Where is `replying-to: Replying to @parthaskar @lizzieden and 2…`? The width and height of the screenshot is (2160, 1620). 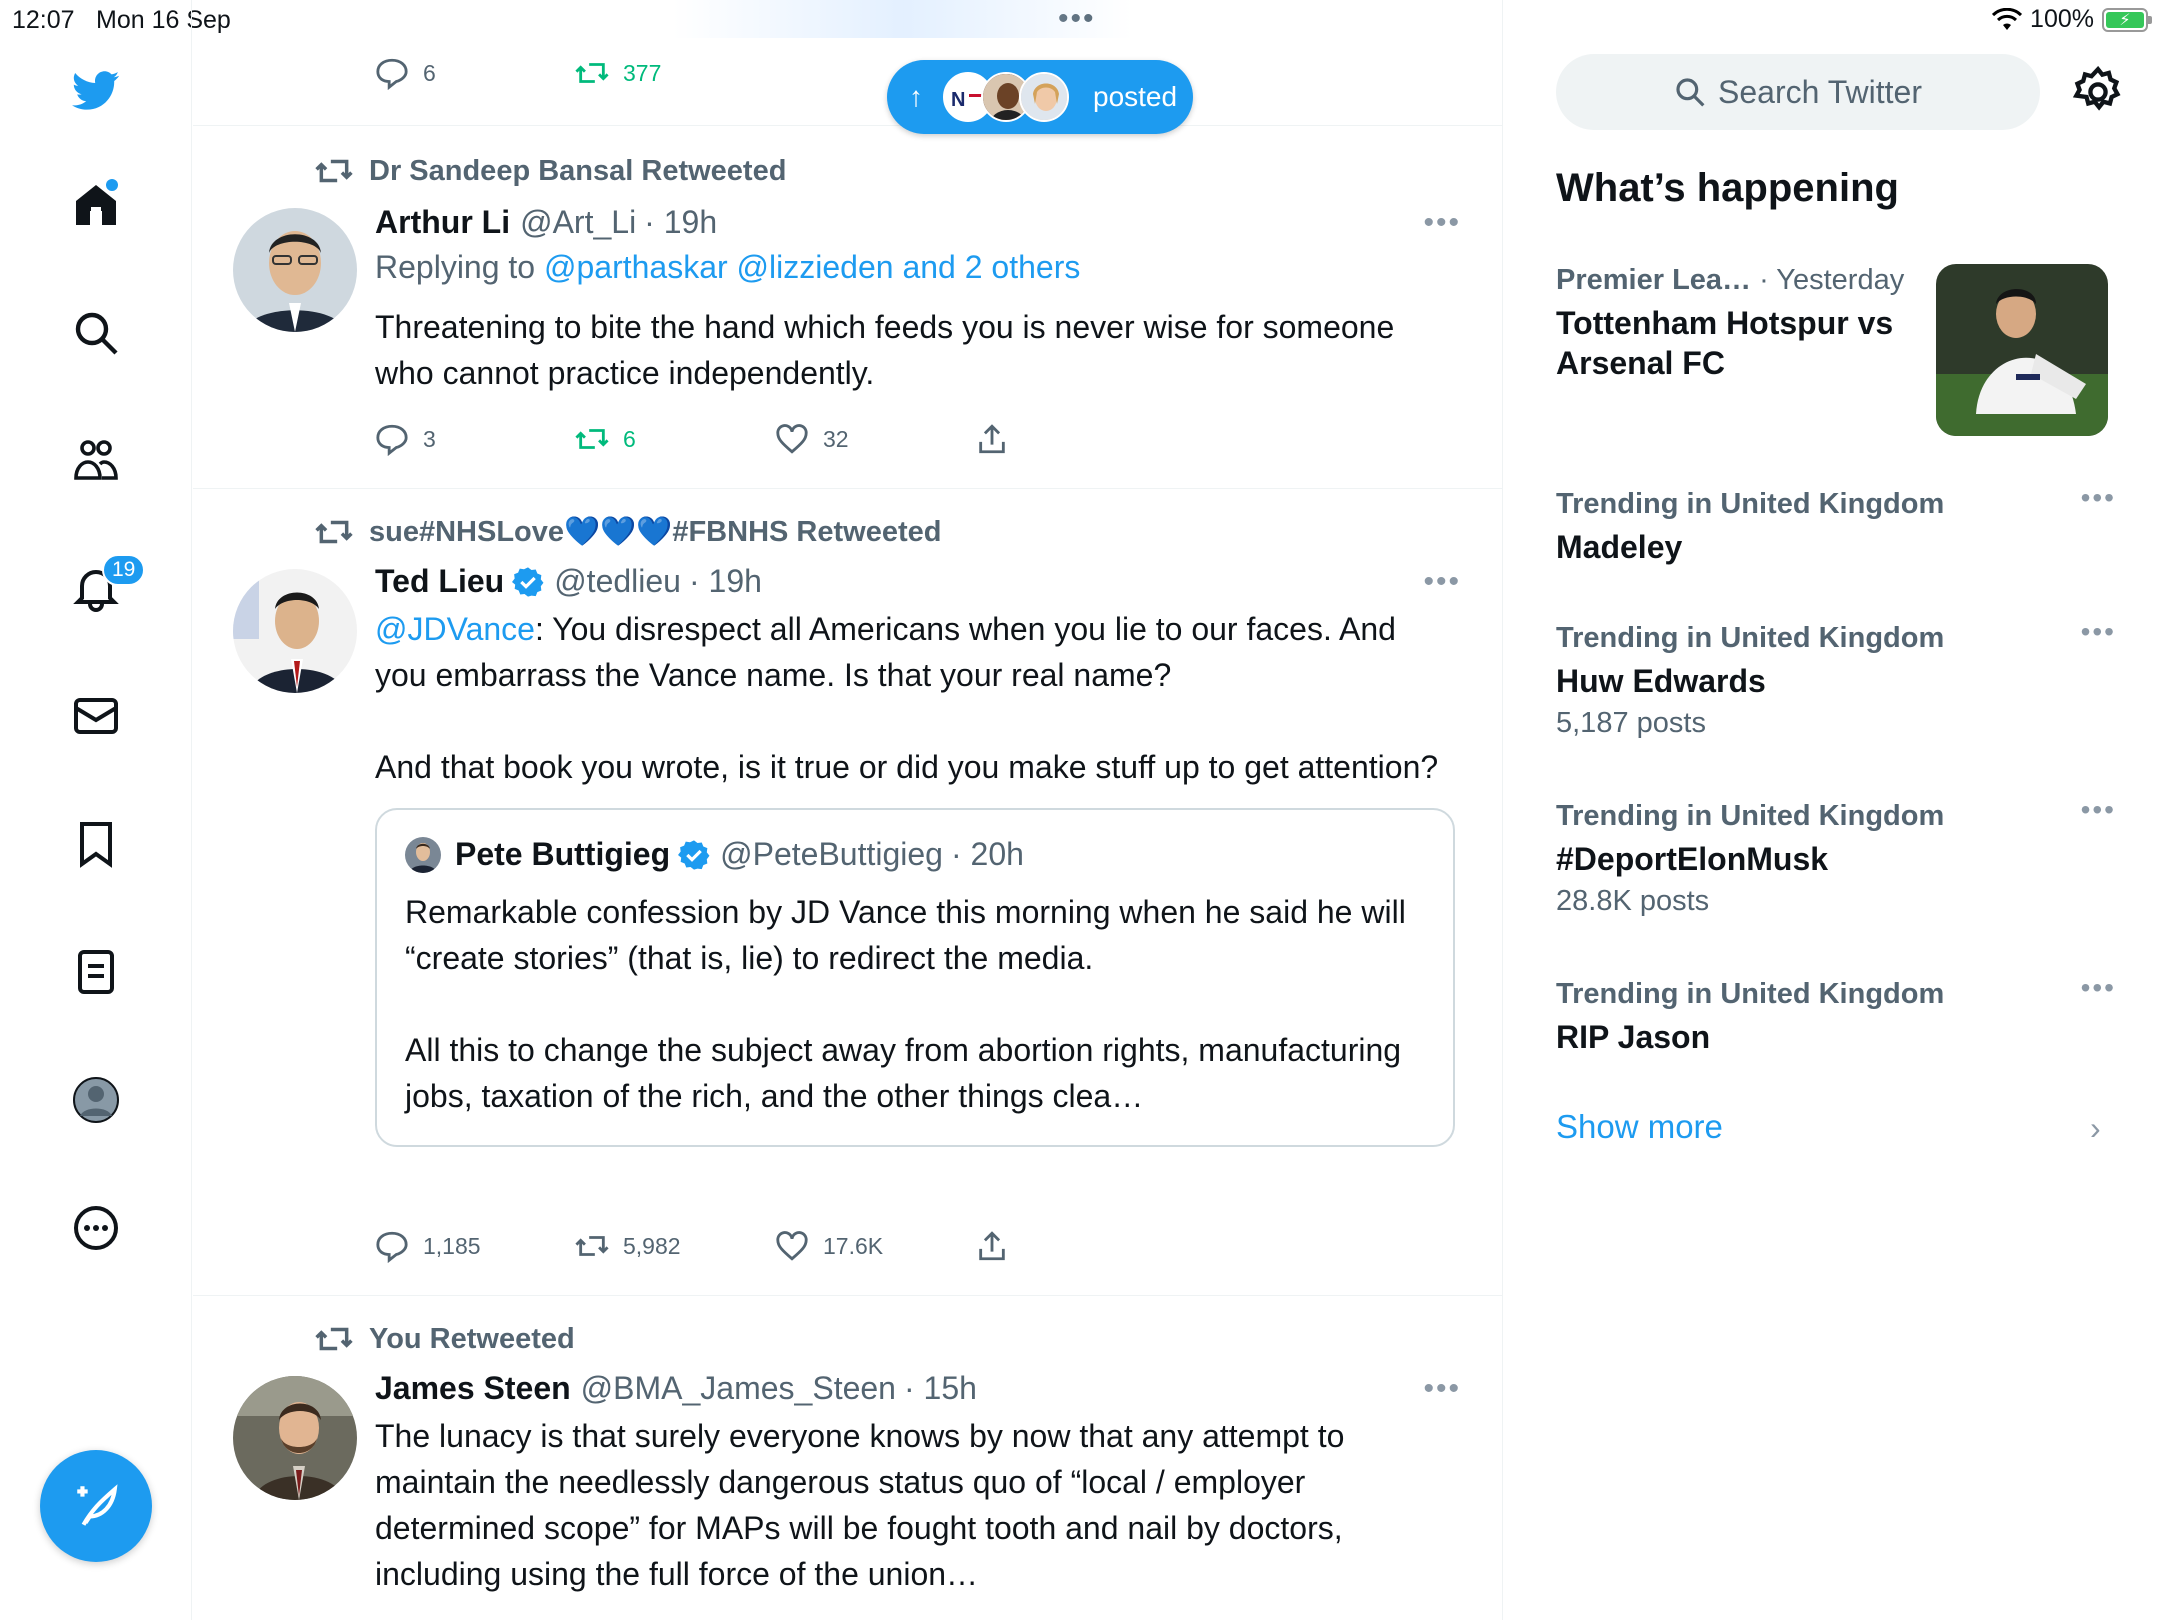
replying-to: Replying to @parthaskar @lizzieden and 2… is located at coordinates (728, 267).